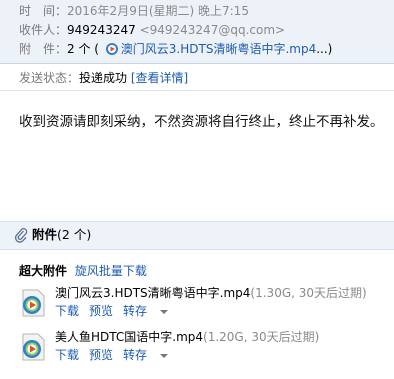 The height and width of the screenshot is (379, 394). Describe the element at coordinates (45, 234) in the screenshot. I see `attachments-title-label: 附件` at that location.